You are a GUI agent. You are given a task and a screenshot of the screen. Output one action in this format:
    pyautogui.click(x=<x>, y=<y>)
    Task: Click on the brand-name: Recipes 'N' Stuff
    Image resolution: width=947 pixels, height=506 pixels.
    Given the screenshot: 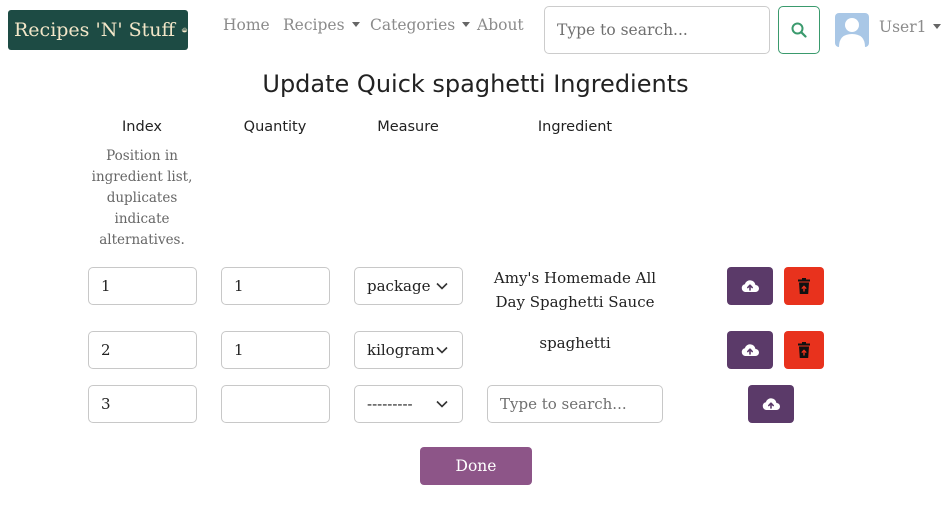 What is the action you would take?
    pyautogui.click(x=94, y=30)
    